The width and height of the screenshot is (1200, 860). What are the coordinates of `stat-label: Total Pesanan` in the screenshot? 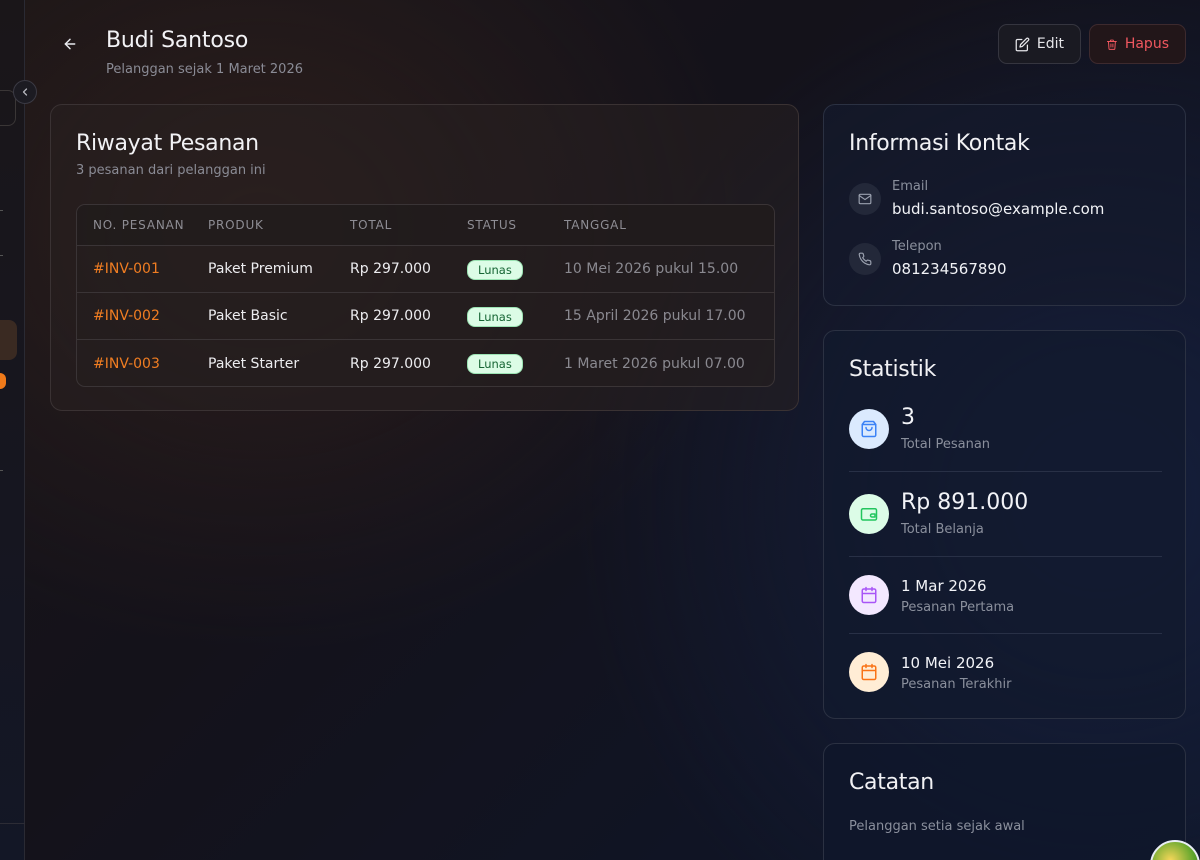 It's located at (946, 444).